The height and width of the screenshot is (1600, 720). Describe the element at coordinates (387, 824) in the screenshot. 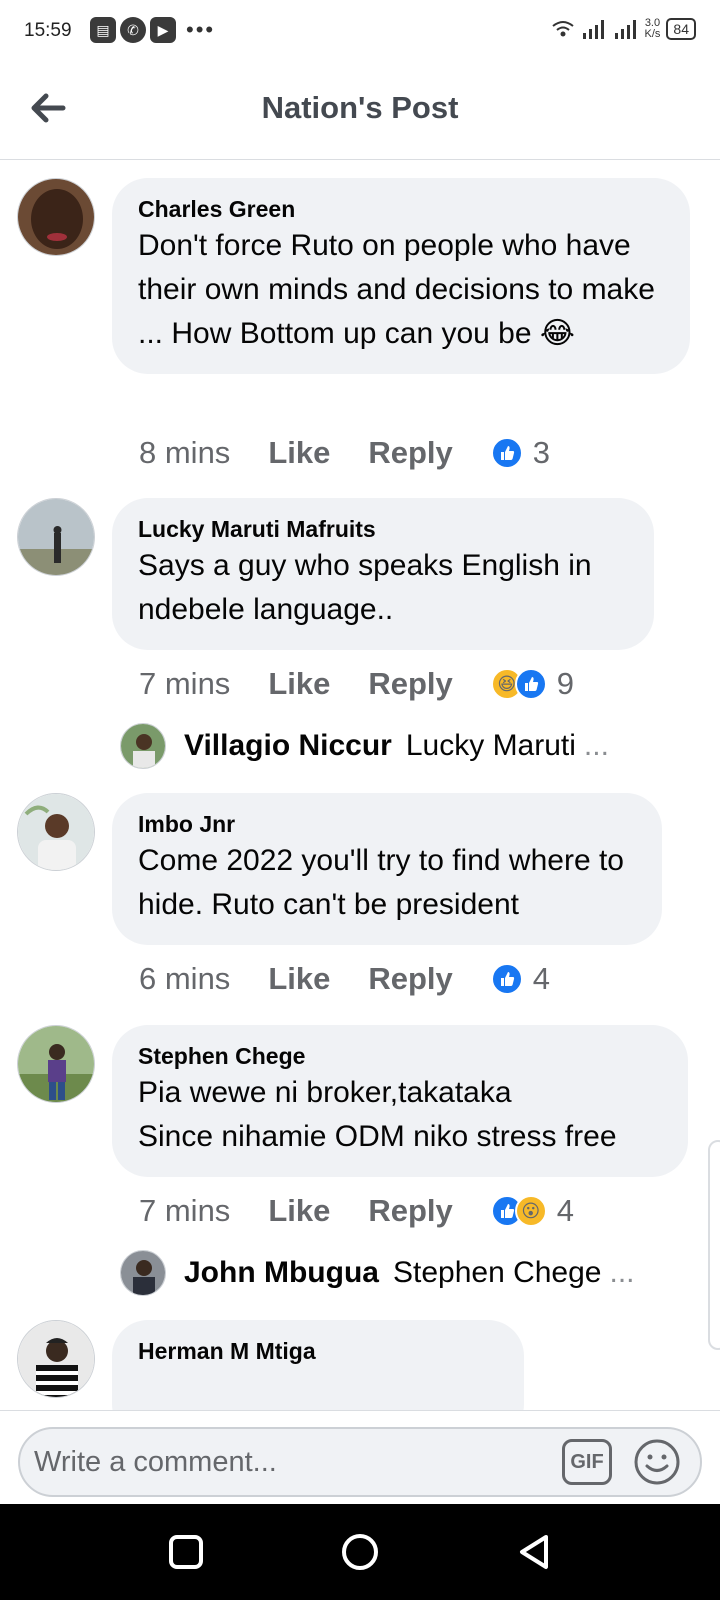

I see `comment-author: Imbo Jnr` at that location.